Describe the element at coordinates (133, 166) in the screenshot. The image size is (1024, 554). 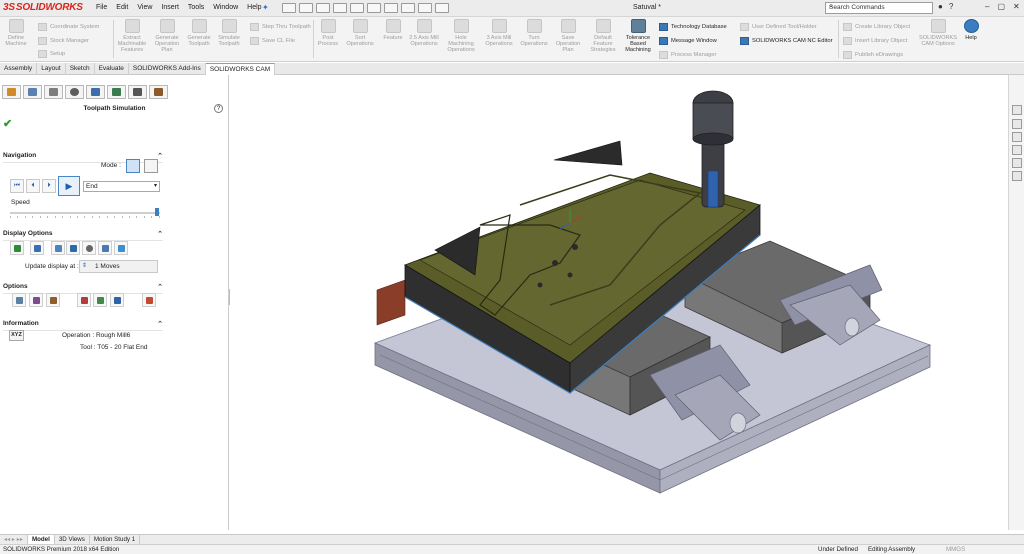
I see `mode-tool-button` at that location.